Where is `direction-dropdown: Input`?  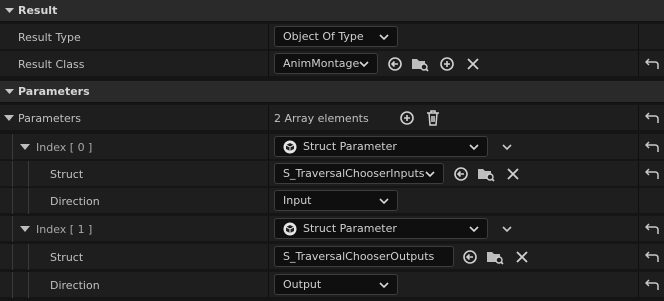
direction-dropdown: Input is located at coordinates (336, 200).